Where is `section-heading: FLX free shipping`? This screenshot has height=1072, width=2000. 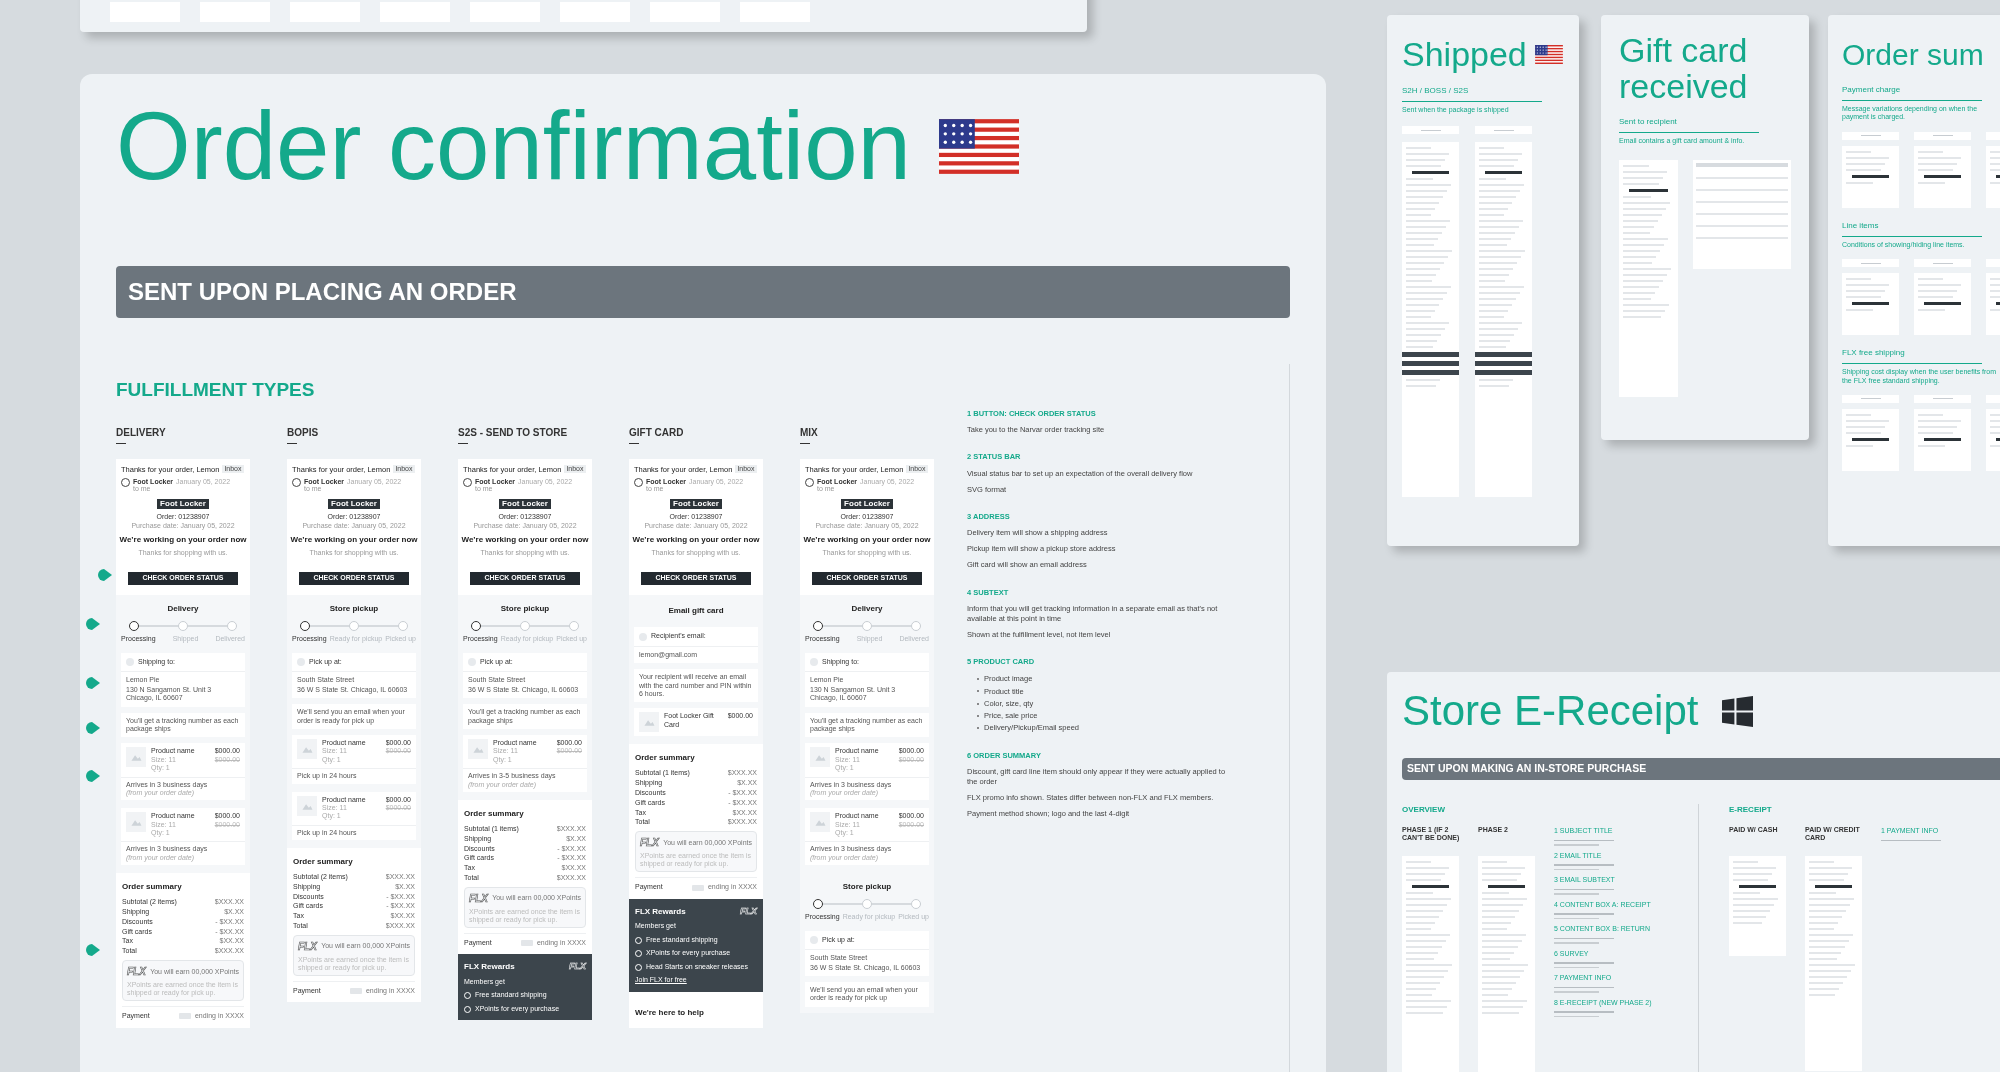
section-heading: FLX free shipping is located at coordinates (1912, 356).